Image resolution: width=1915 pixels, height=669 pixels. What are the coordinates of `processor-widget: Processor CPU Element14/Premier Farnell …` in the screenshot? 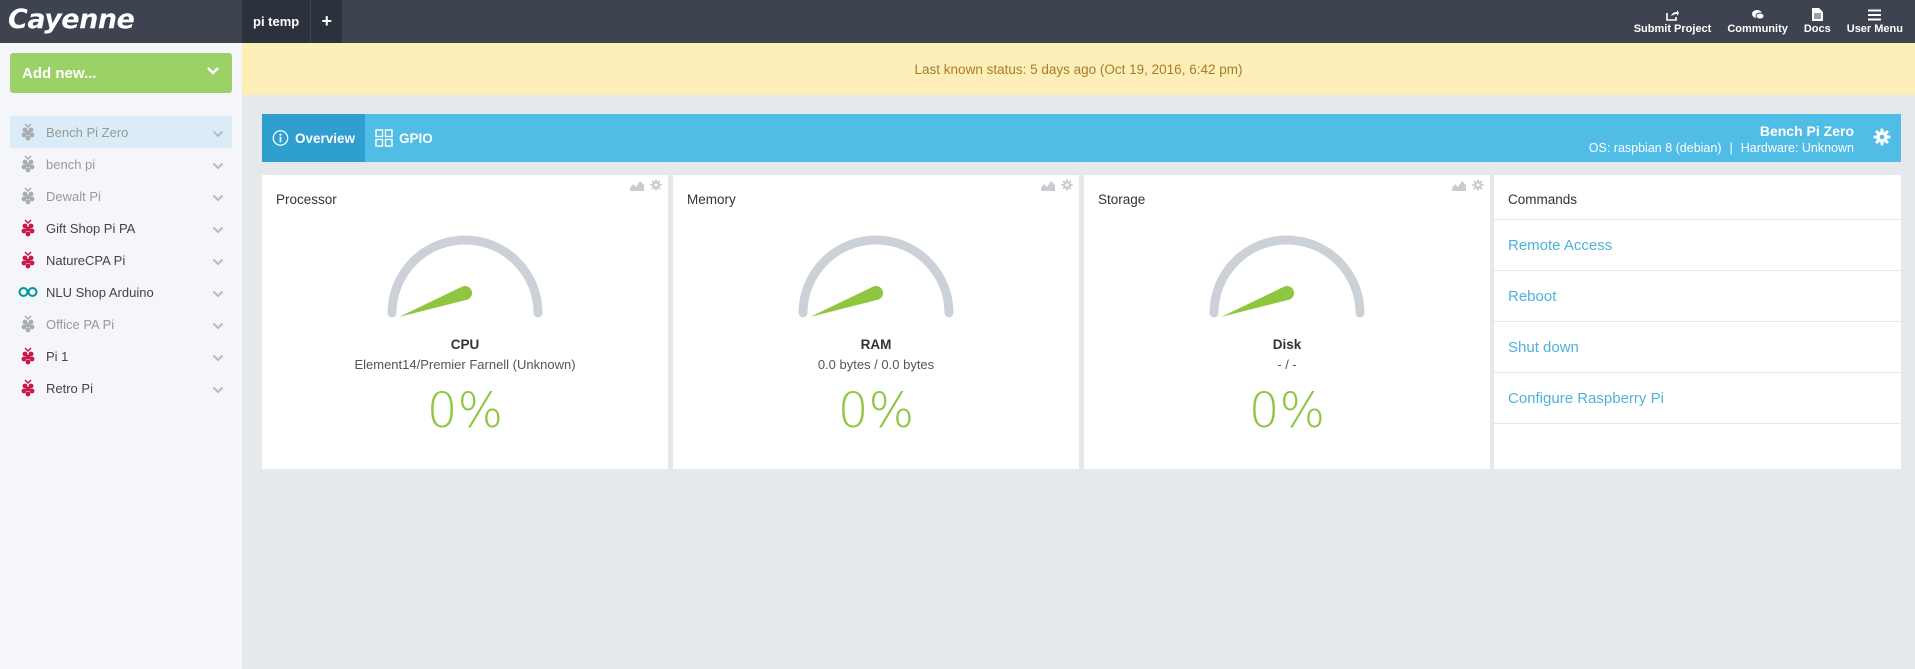 It's located at (465, 322).